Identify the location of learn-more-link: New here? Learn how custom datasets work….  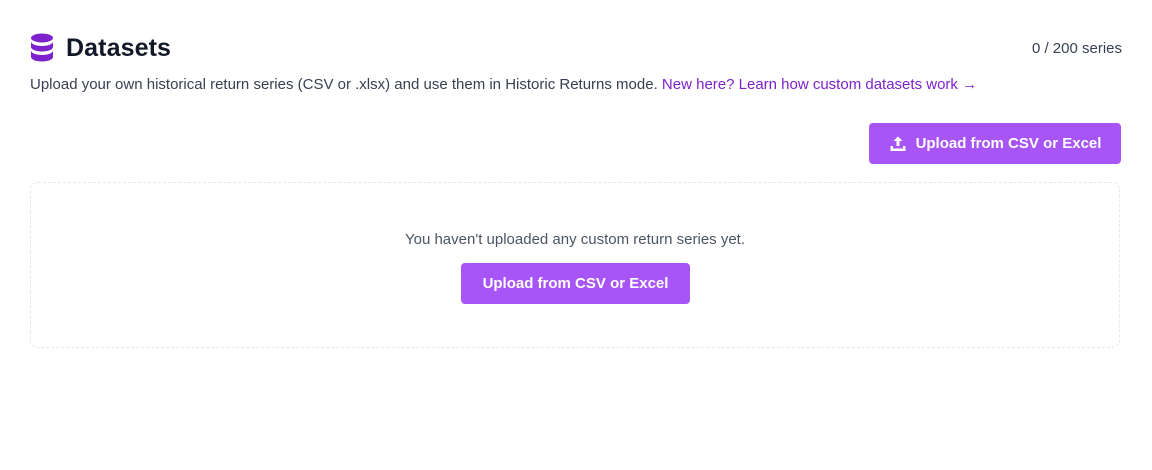
(819, 84).